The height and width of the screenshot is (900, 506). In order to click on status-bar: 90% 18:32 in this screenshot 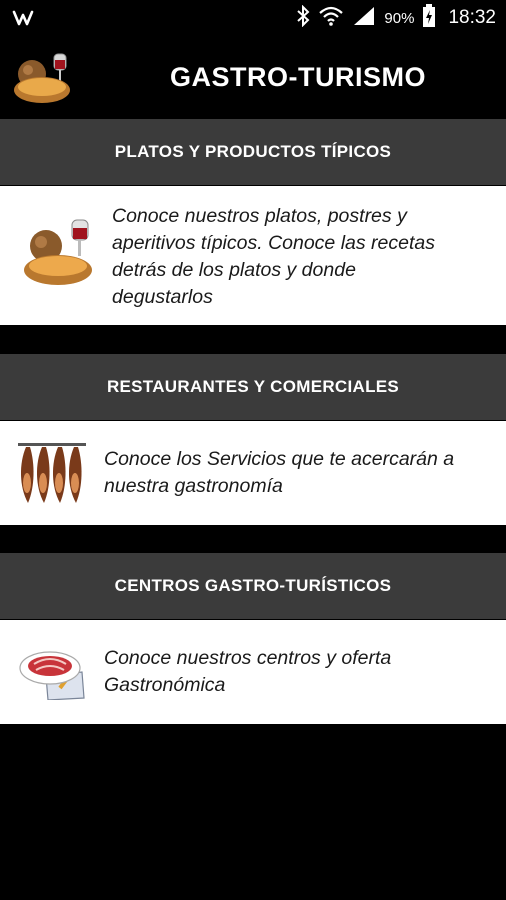, I will do `click(253, 18)`.